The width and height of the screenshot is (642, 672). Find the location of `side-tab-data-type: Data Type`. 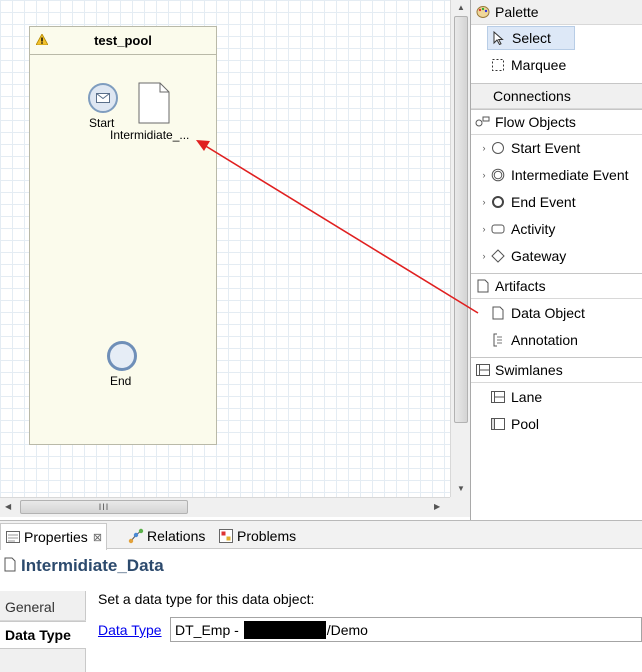

side-tab-data-type: Data Type is located at coordinates (43, 635).